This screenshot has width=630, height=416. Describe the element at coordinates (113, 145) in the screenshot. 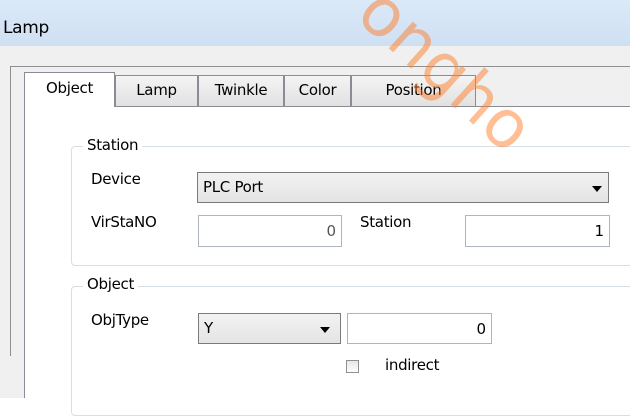

I see `station-group-title: Station` at that location.